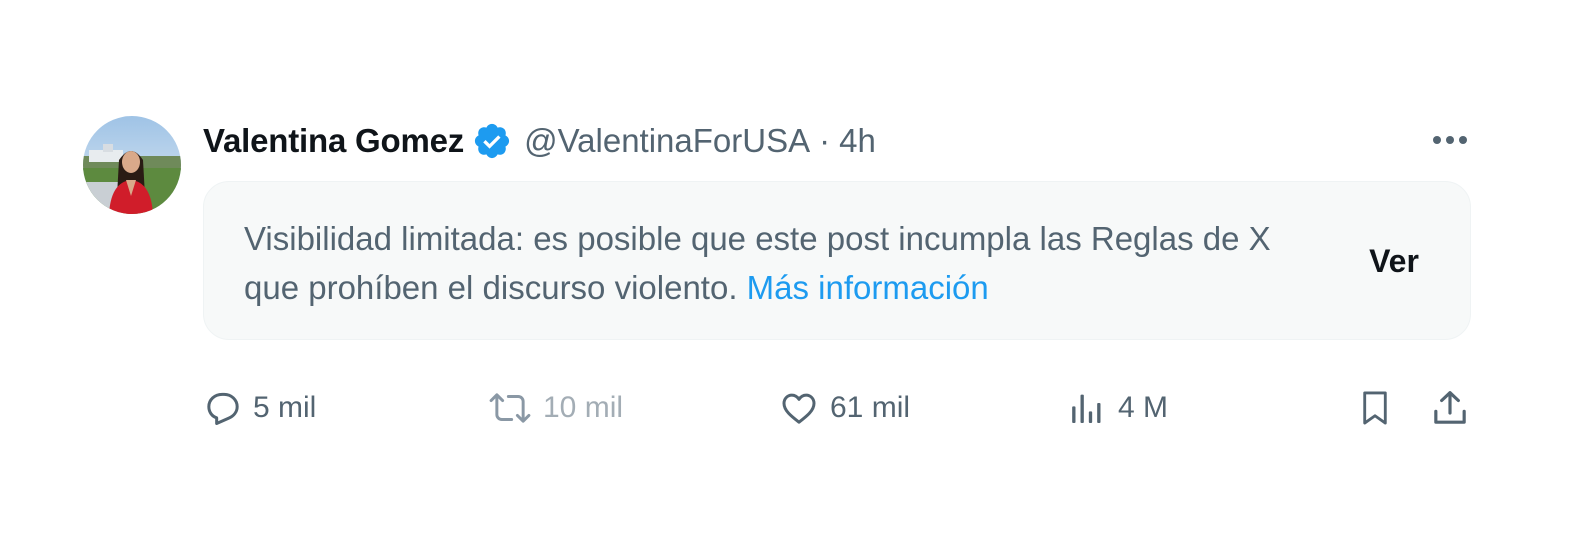 The width and height of the screenshot is (1572, 560). What do you see at coordinates (1088, 408) in the screenshot?
I see `views-chart-icon` at bounding box center [1088, 408].